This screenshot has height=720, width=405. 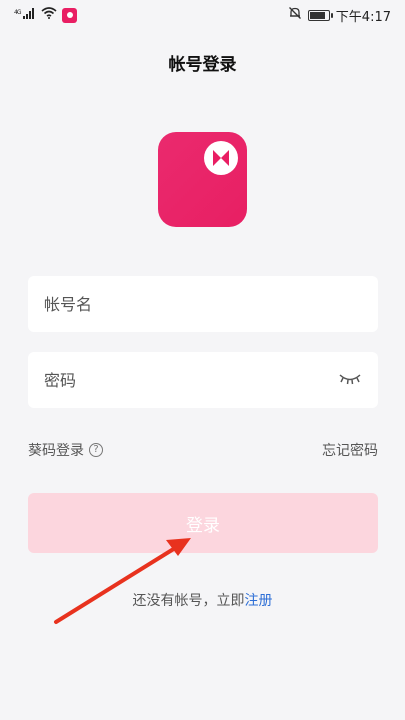 What do you see at coordinates (203, 523) in the screenshot?
I see `login-button: 登录` at bounding box center [203, 523].